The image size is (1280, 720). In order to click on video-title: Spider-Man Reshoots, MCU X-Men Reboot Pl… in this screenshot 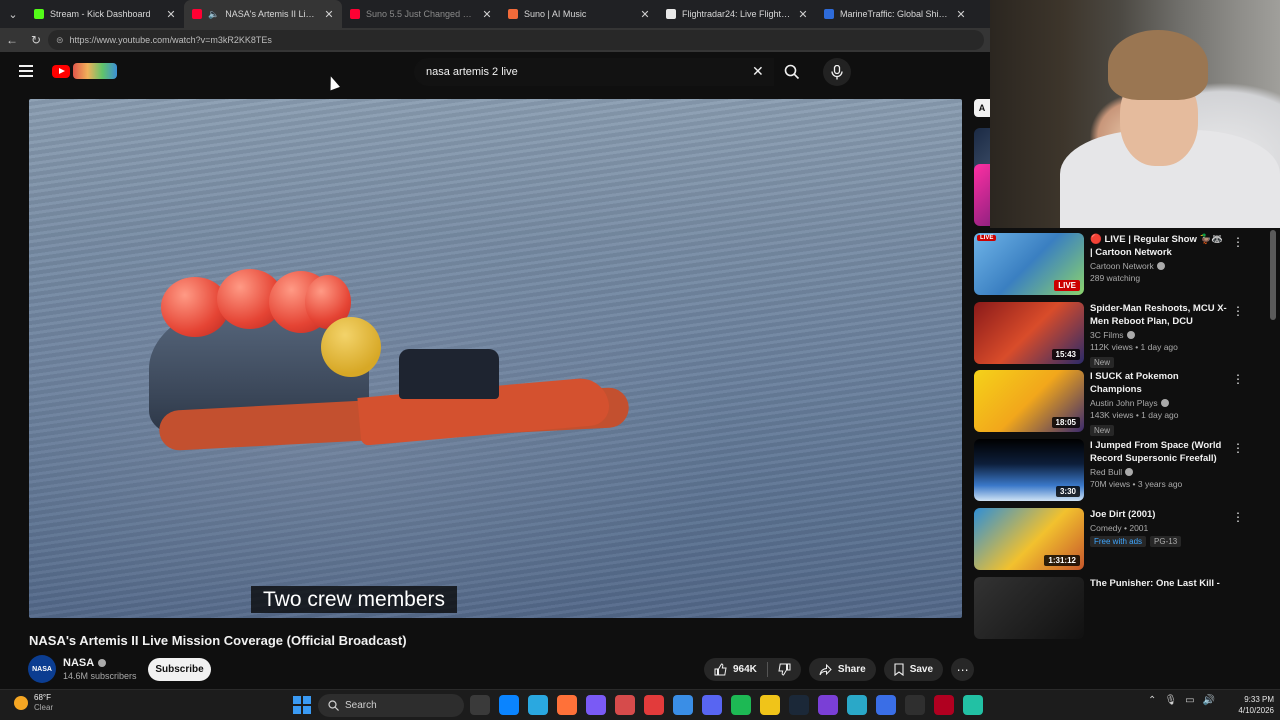, I will do `click(1159, 315)`.